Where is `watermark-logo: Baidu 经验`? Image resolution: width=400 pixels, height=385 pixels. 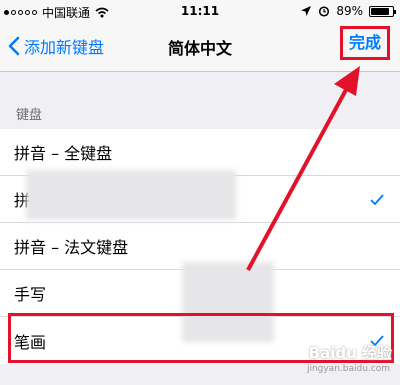
watermark-logo: Baidu 经验 is located at coordinates (350, 353).